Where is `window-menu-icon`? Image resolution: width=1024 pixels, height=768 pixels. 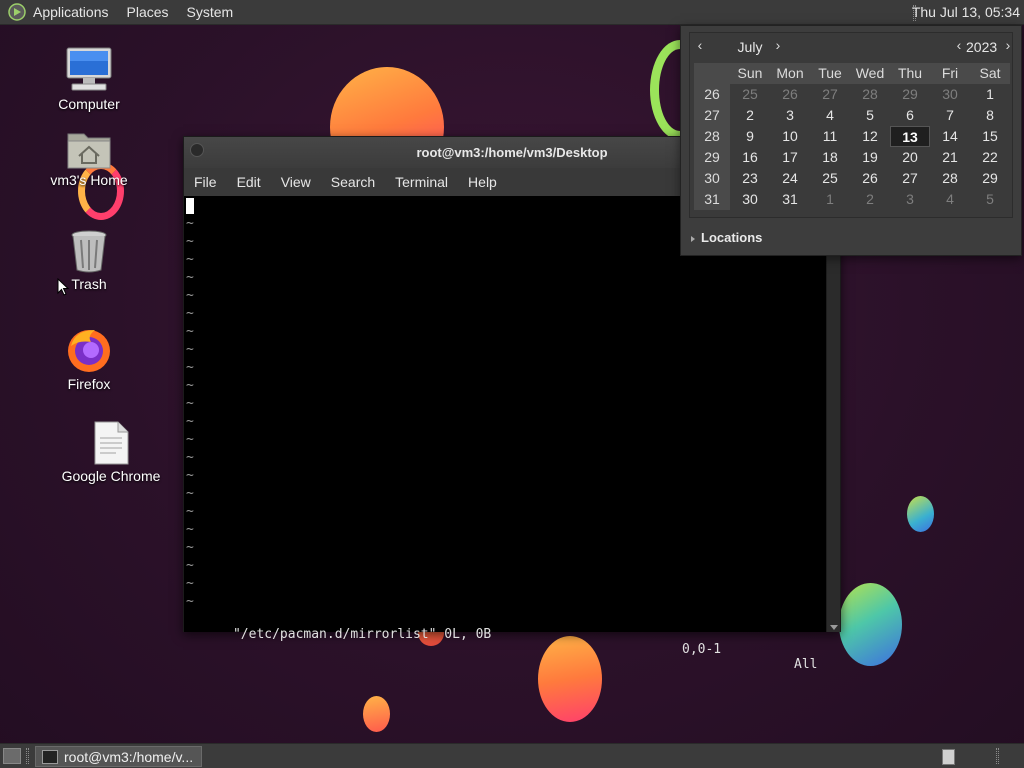
window-menu-icon is located at coordinates (197, 150).